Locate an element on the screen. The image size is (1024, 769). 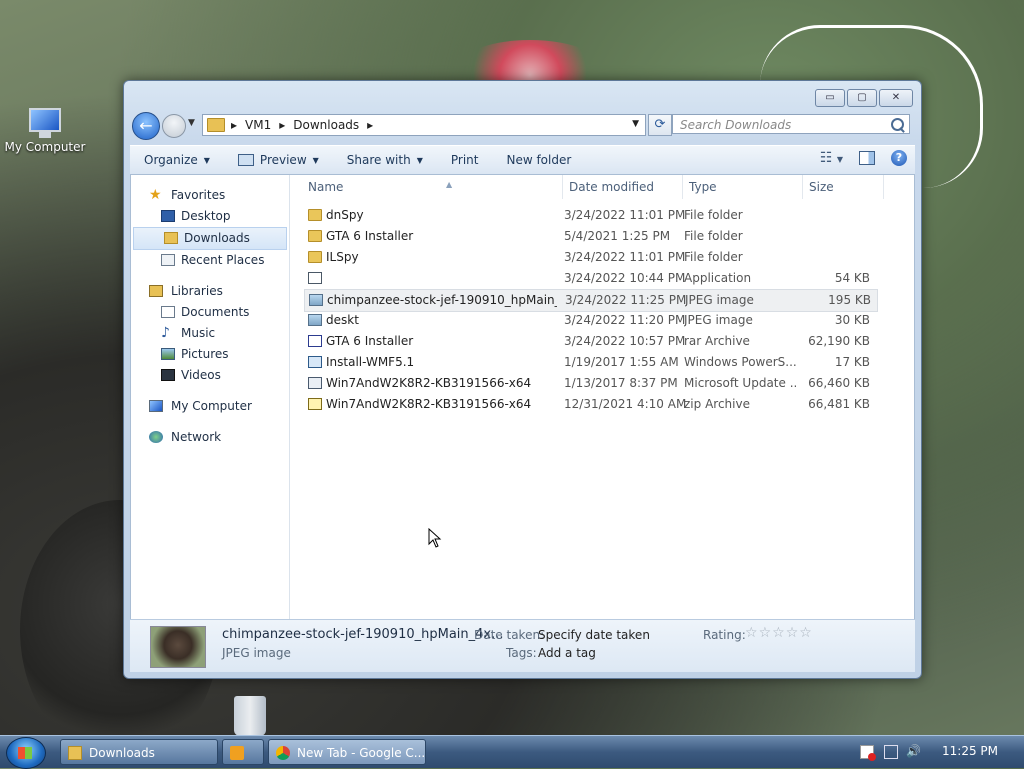
documents-icon is located at coordinates (168, 312).